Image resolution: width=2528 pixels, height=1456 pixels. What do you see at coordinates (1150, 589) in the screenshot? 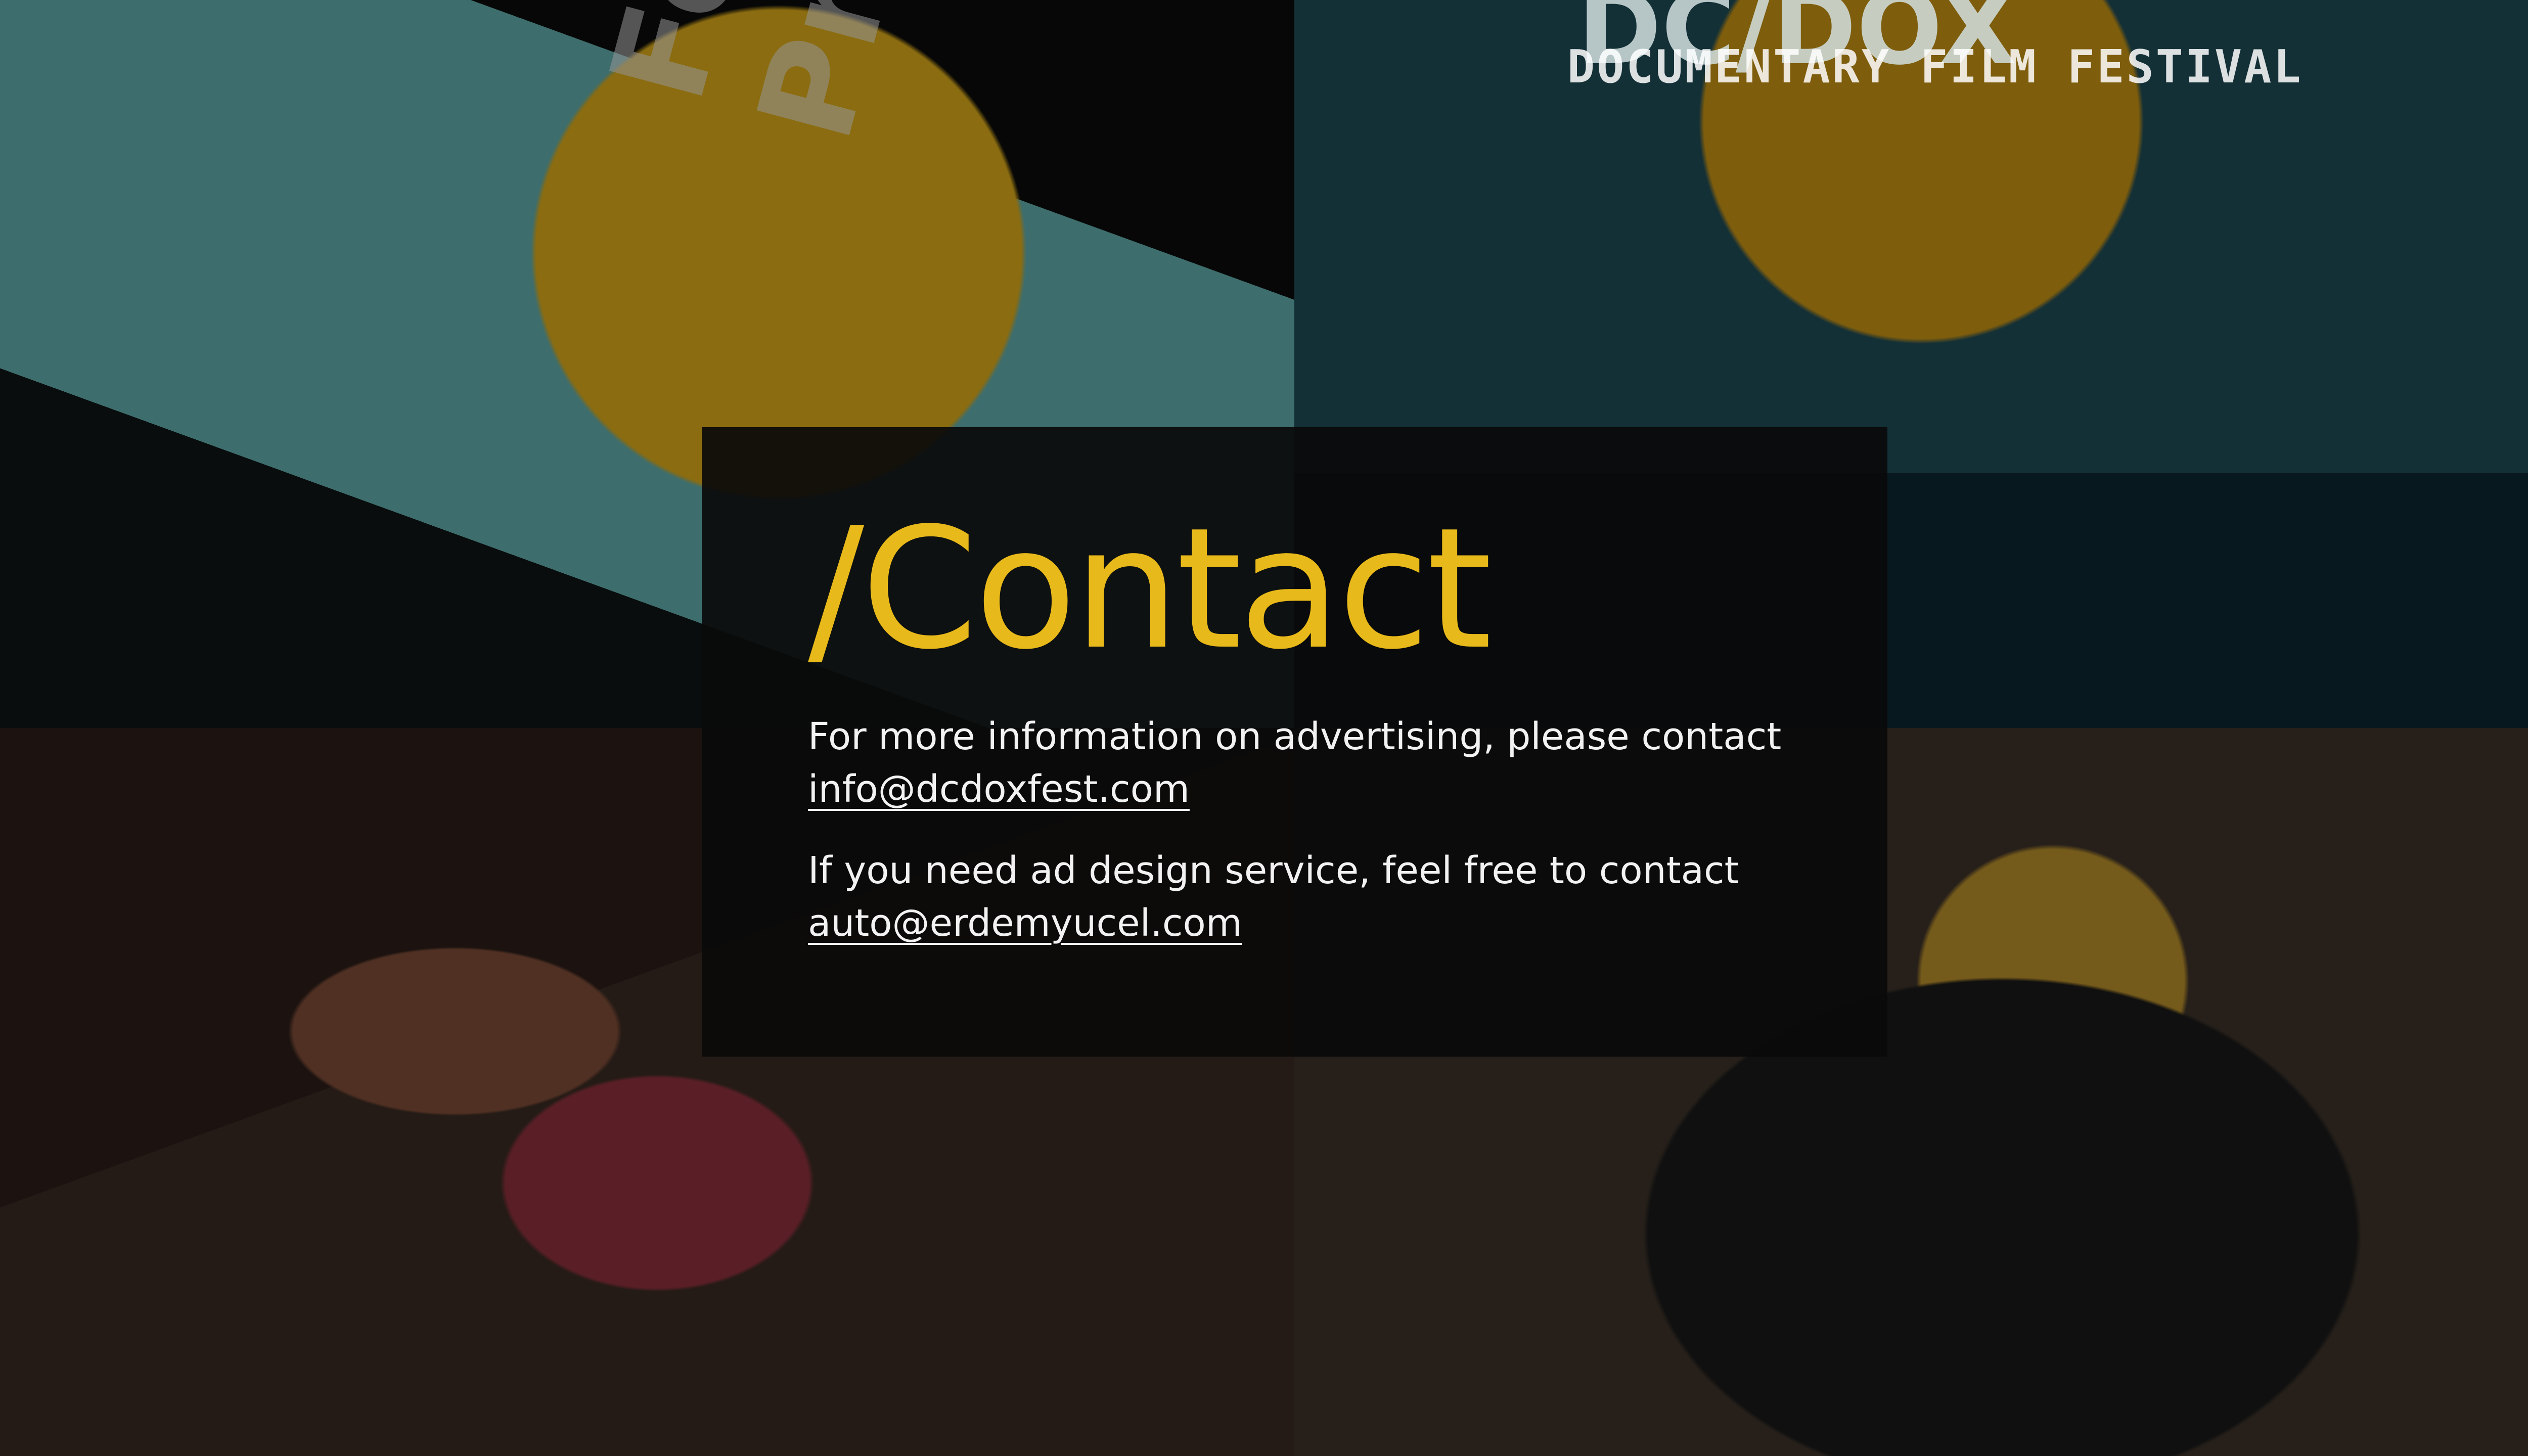
I see `contact-heading: /Contact` at bounding box center [1150, 589].